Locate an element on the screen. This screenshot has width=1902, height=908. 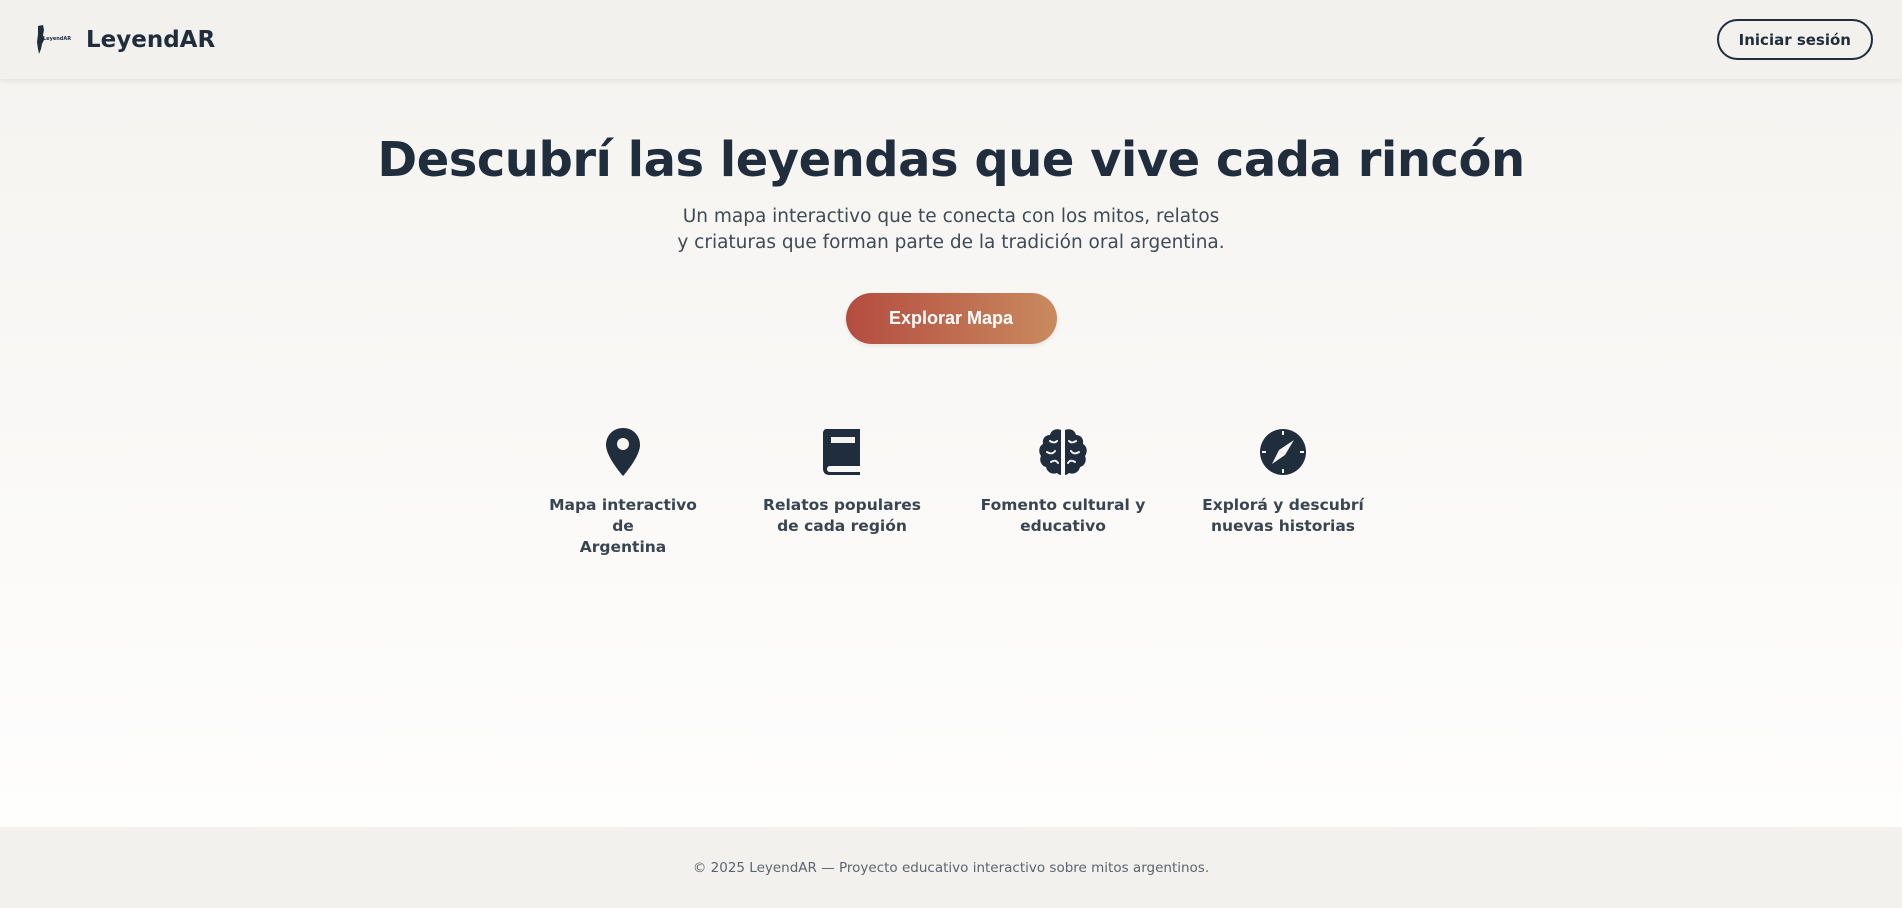
site-header: LeyendAR LeyendAR Iniciar sesión is located at coordinates (951, 39).